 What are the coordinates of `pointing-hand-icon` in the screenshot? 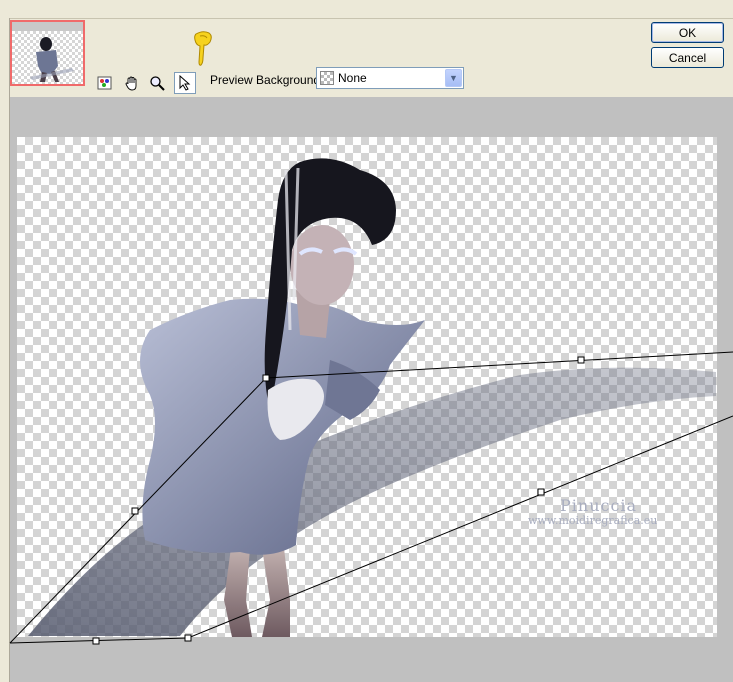 It's located at (203, 48).